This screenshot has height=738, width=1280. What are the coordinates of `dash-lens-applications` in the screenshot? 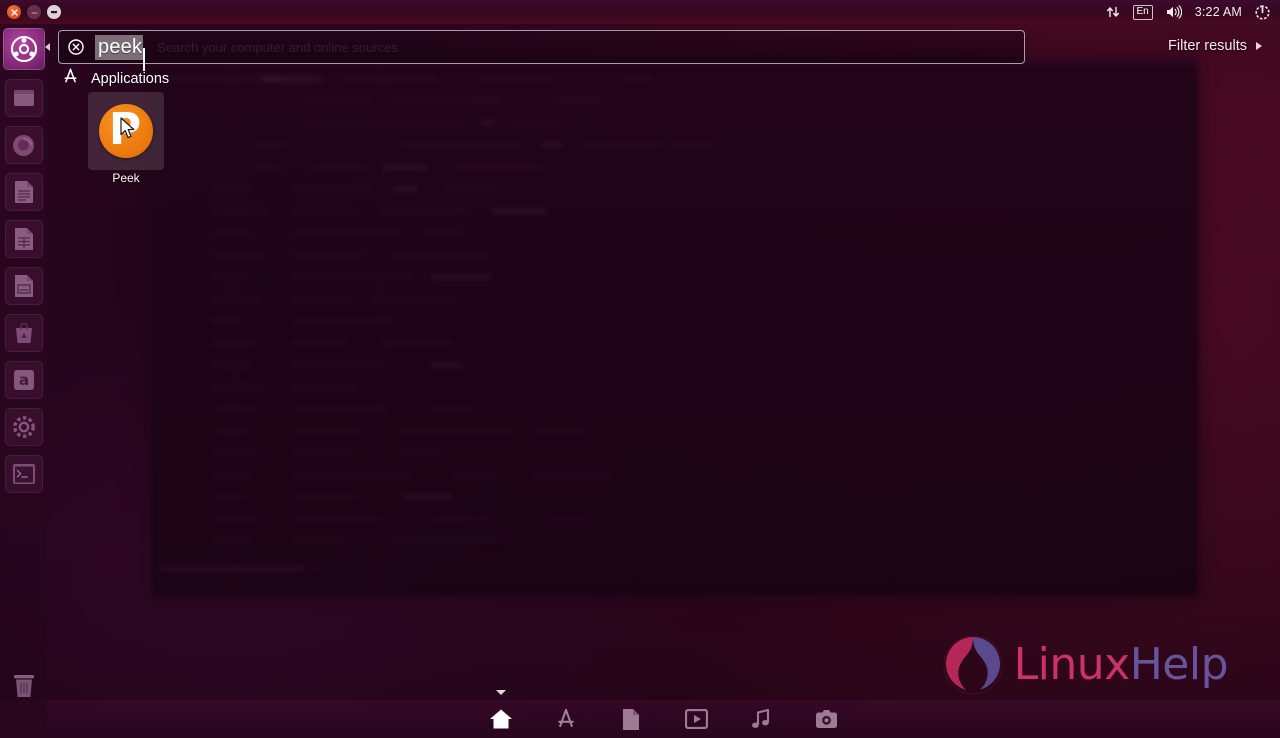 It's located at (566, 719).